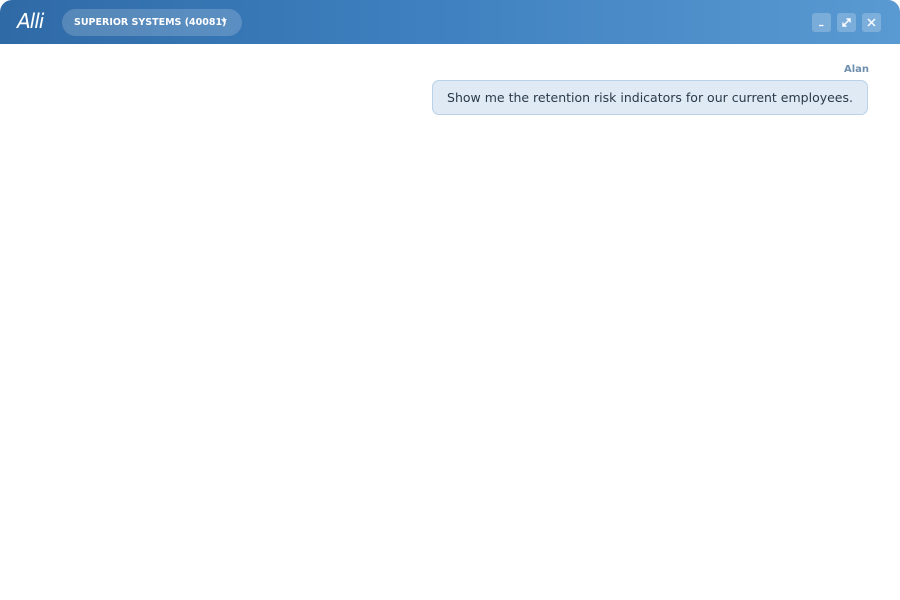 This screenshot has width=900, height=600. I want to click on minimize-button, so click(821, 22).